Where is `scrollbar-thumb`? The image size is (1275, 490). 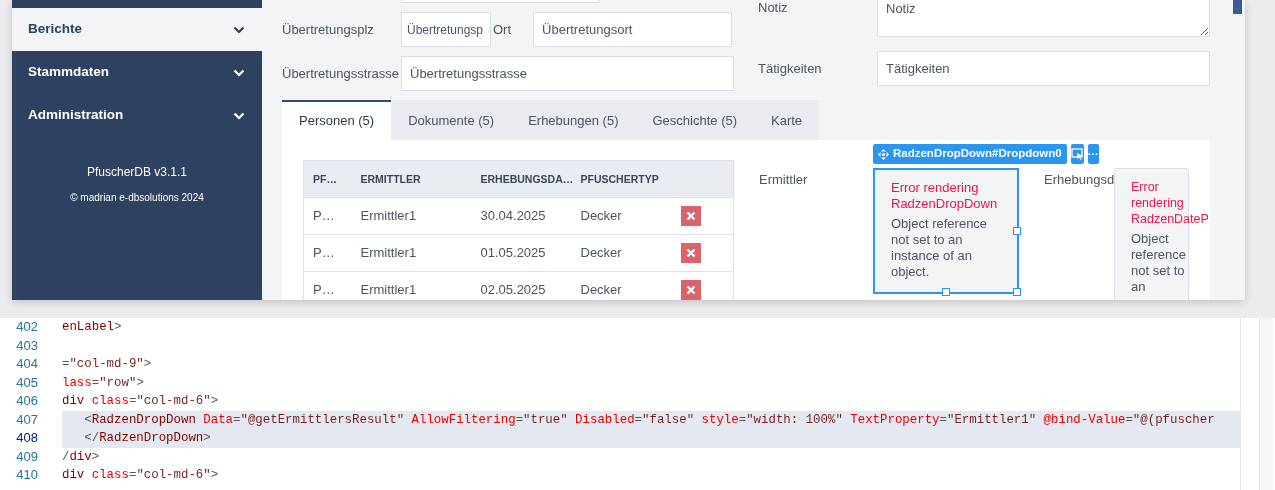 scrollbar-thumb is located at coordinates (1237, 7).